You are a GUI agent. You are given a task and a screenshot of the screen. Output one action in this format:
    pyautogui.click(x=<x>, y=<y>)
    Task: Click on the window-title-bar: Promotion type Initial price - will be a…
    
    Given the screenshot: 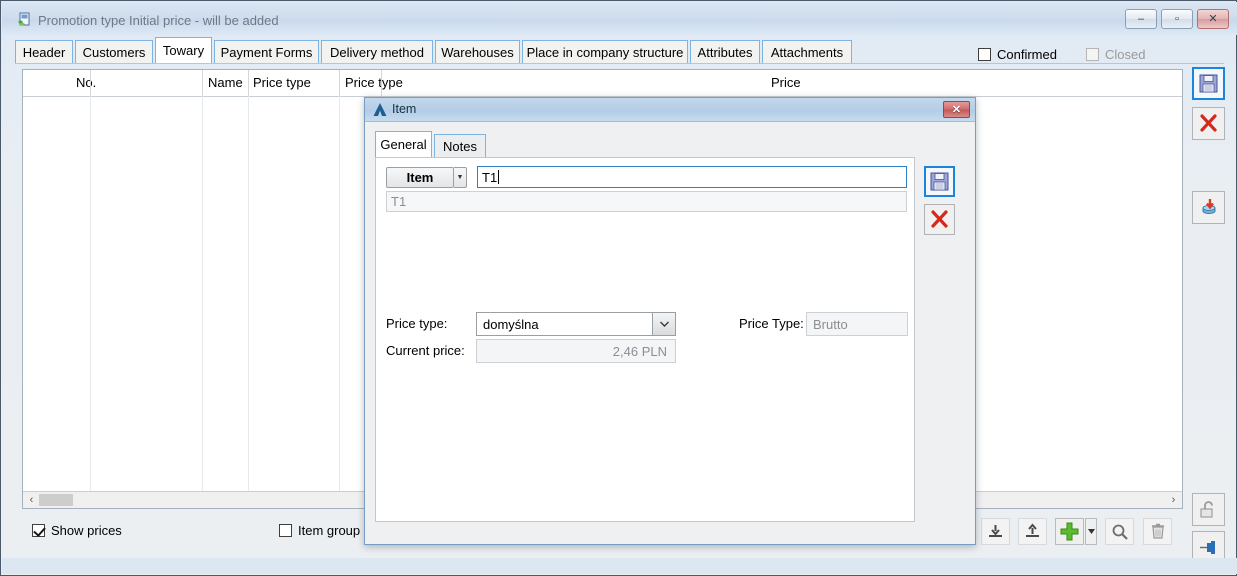 What is the action you would take?
    pyautogui.click(x=619, y=18)
    